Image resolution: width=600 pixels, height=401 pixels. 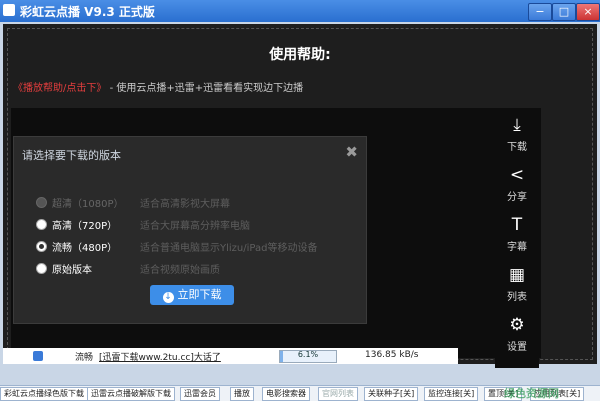 I want to click on sidebar-label: 字幕, so click(x=517, y=247).